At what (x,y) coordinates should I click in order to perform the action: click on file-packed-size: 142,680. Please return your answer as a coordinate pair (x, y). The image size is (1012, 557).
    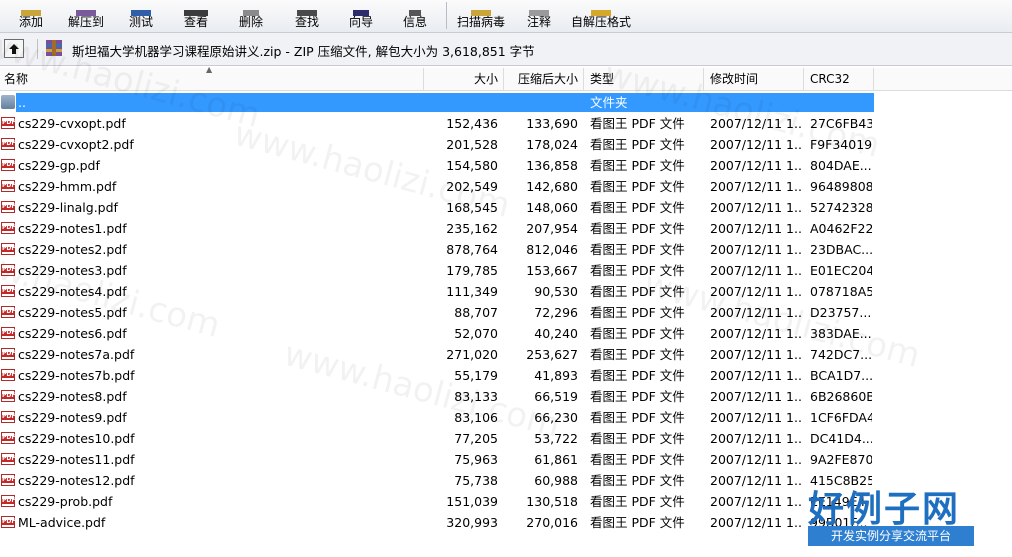
    Looking at the image, I should click on (552, 186).